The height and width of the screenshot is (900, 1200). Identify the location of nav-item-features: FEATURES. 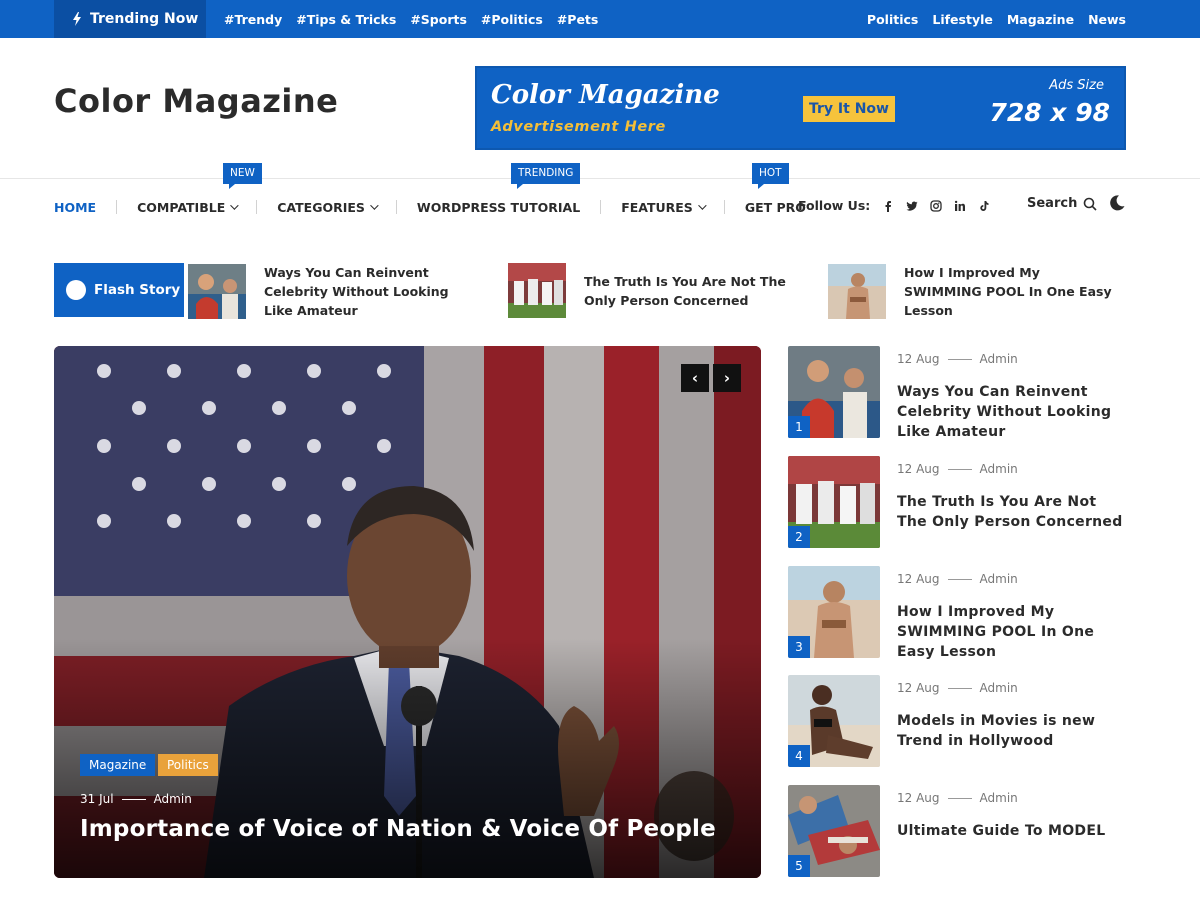
(664, 207).